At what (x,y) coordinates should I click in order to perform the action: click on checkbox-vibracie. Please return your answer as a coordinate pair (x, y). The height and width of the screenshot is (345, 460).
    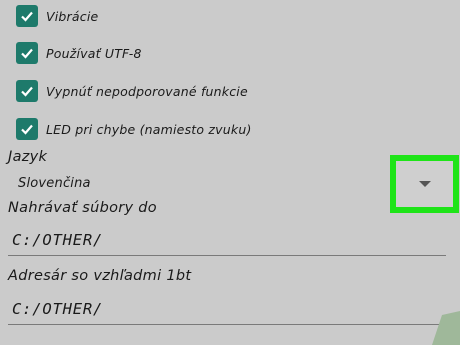
    Looking at the image, I should click on (27, 16).